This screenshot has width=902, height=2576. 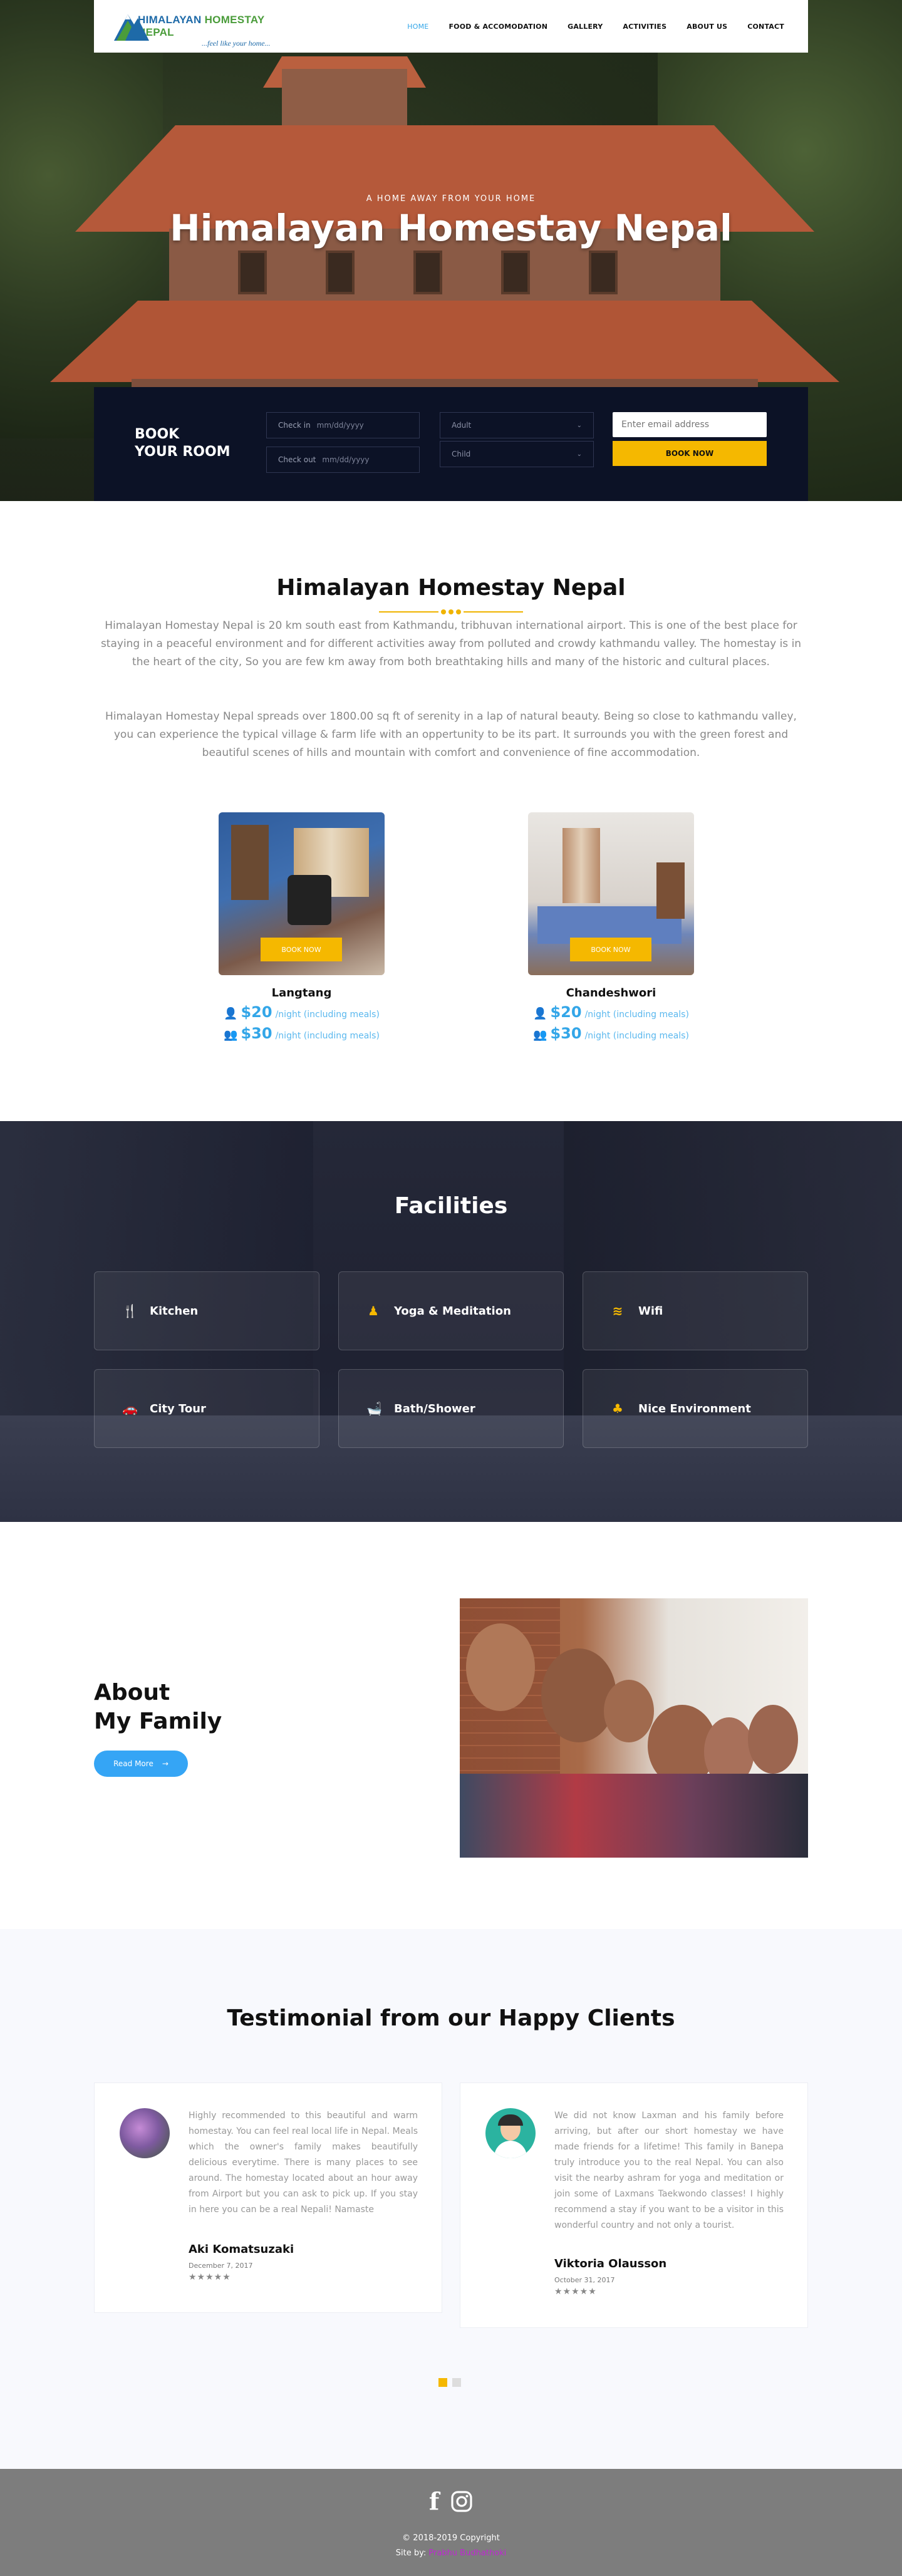 What do you see at coordinates (706, 27) in the screenshot?
I see `nav-about-us: ABOUT US` at bounding box center [706, 27].